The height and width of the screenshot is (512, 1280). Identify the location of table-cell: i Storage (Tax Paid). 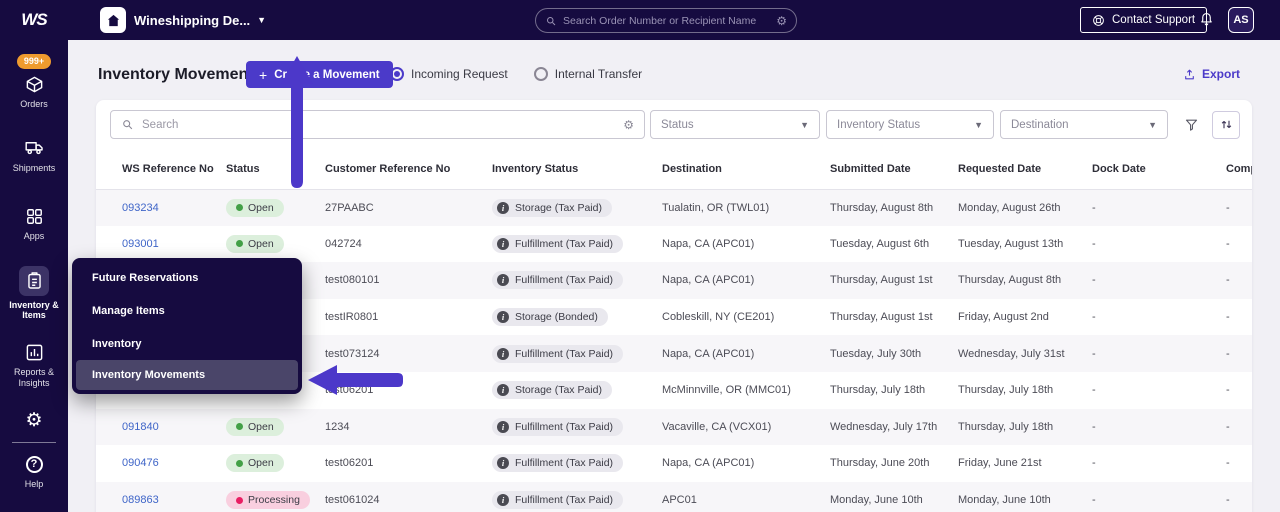
(577, 207).